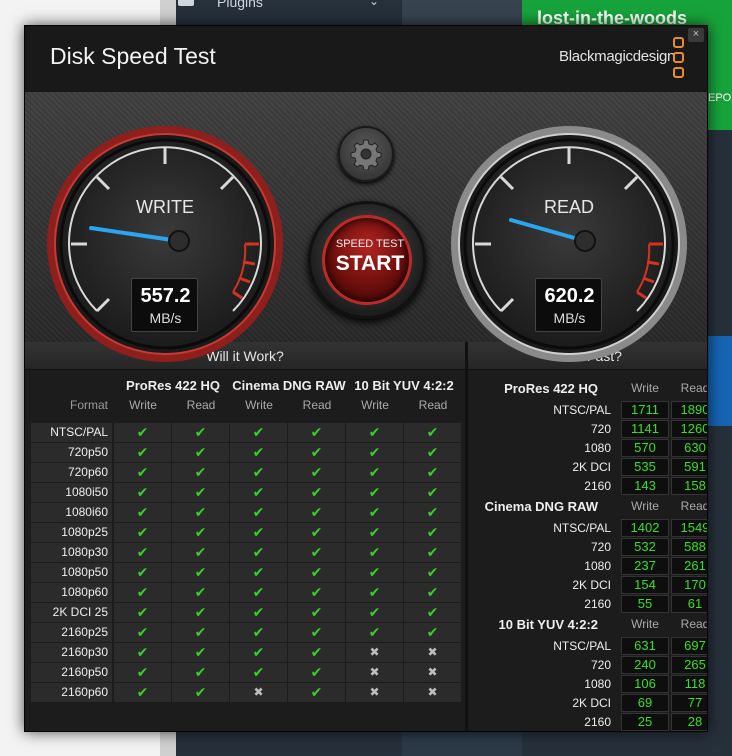 This screenshot has height=756, width=732. What do you see at coordinates (71, 432) in the screenshot?
I see `format-label: NTSC/PAL` at bounding box center [71, 432].